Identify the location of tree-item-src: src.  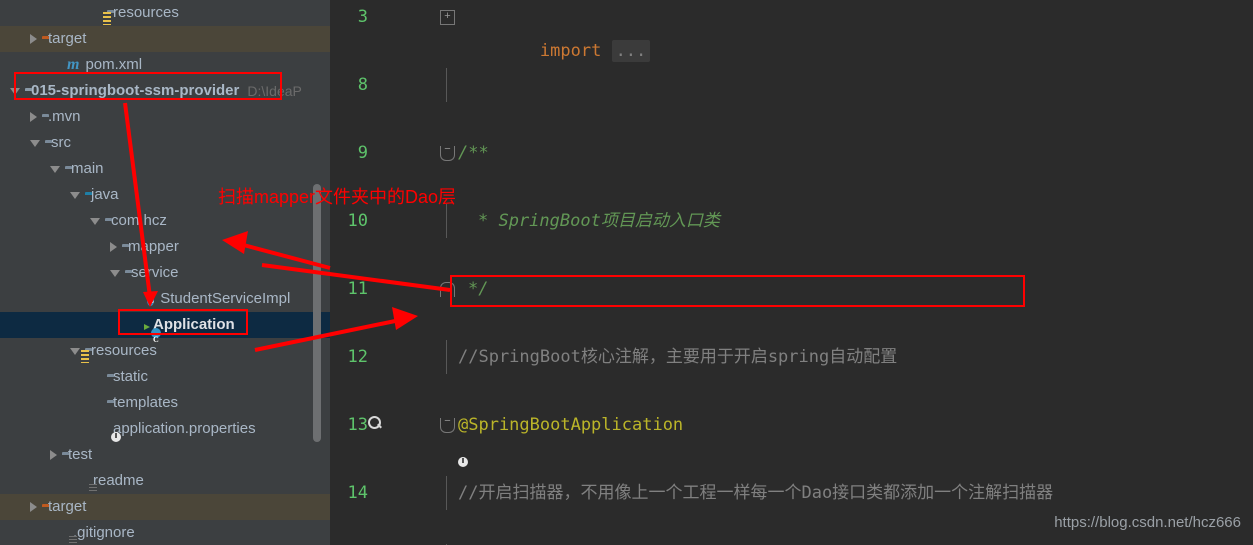
(165, 143).